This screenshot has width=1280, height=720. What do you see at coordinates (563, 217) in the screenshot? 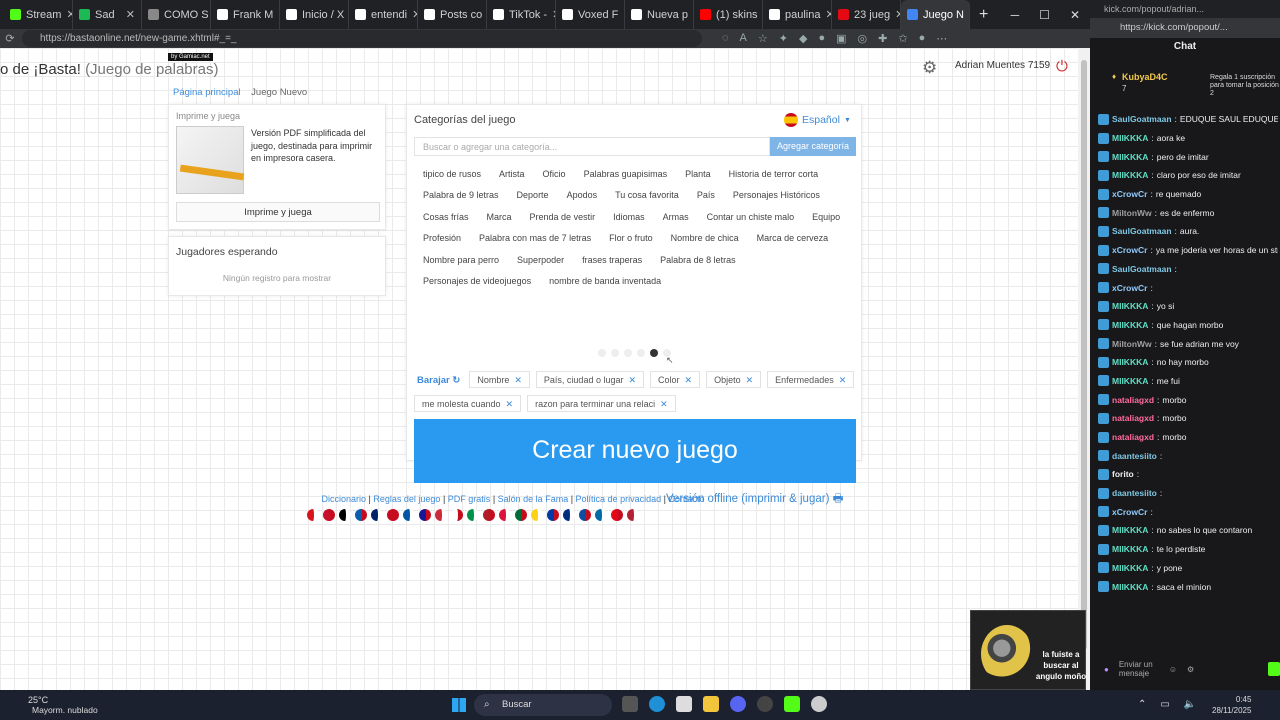
I see `category-option: Prenda de vestir` at bounding box center [563, 217].